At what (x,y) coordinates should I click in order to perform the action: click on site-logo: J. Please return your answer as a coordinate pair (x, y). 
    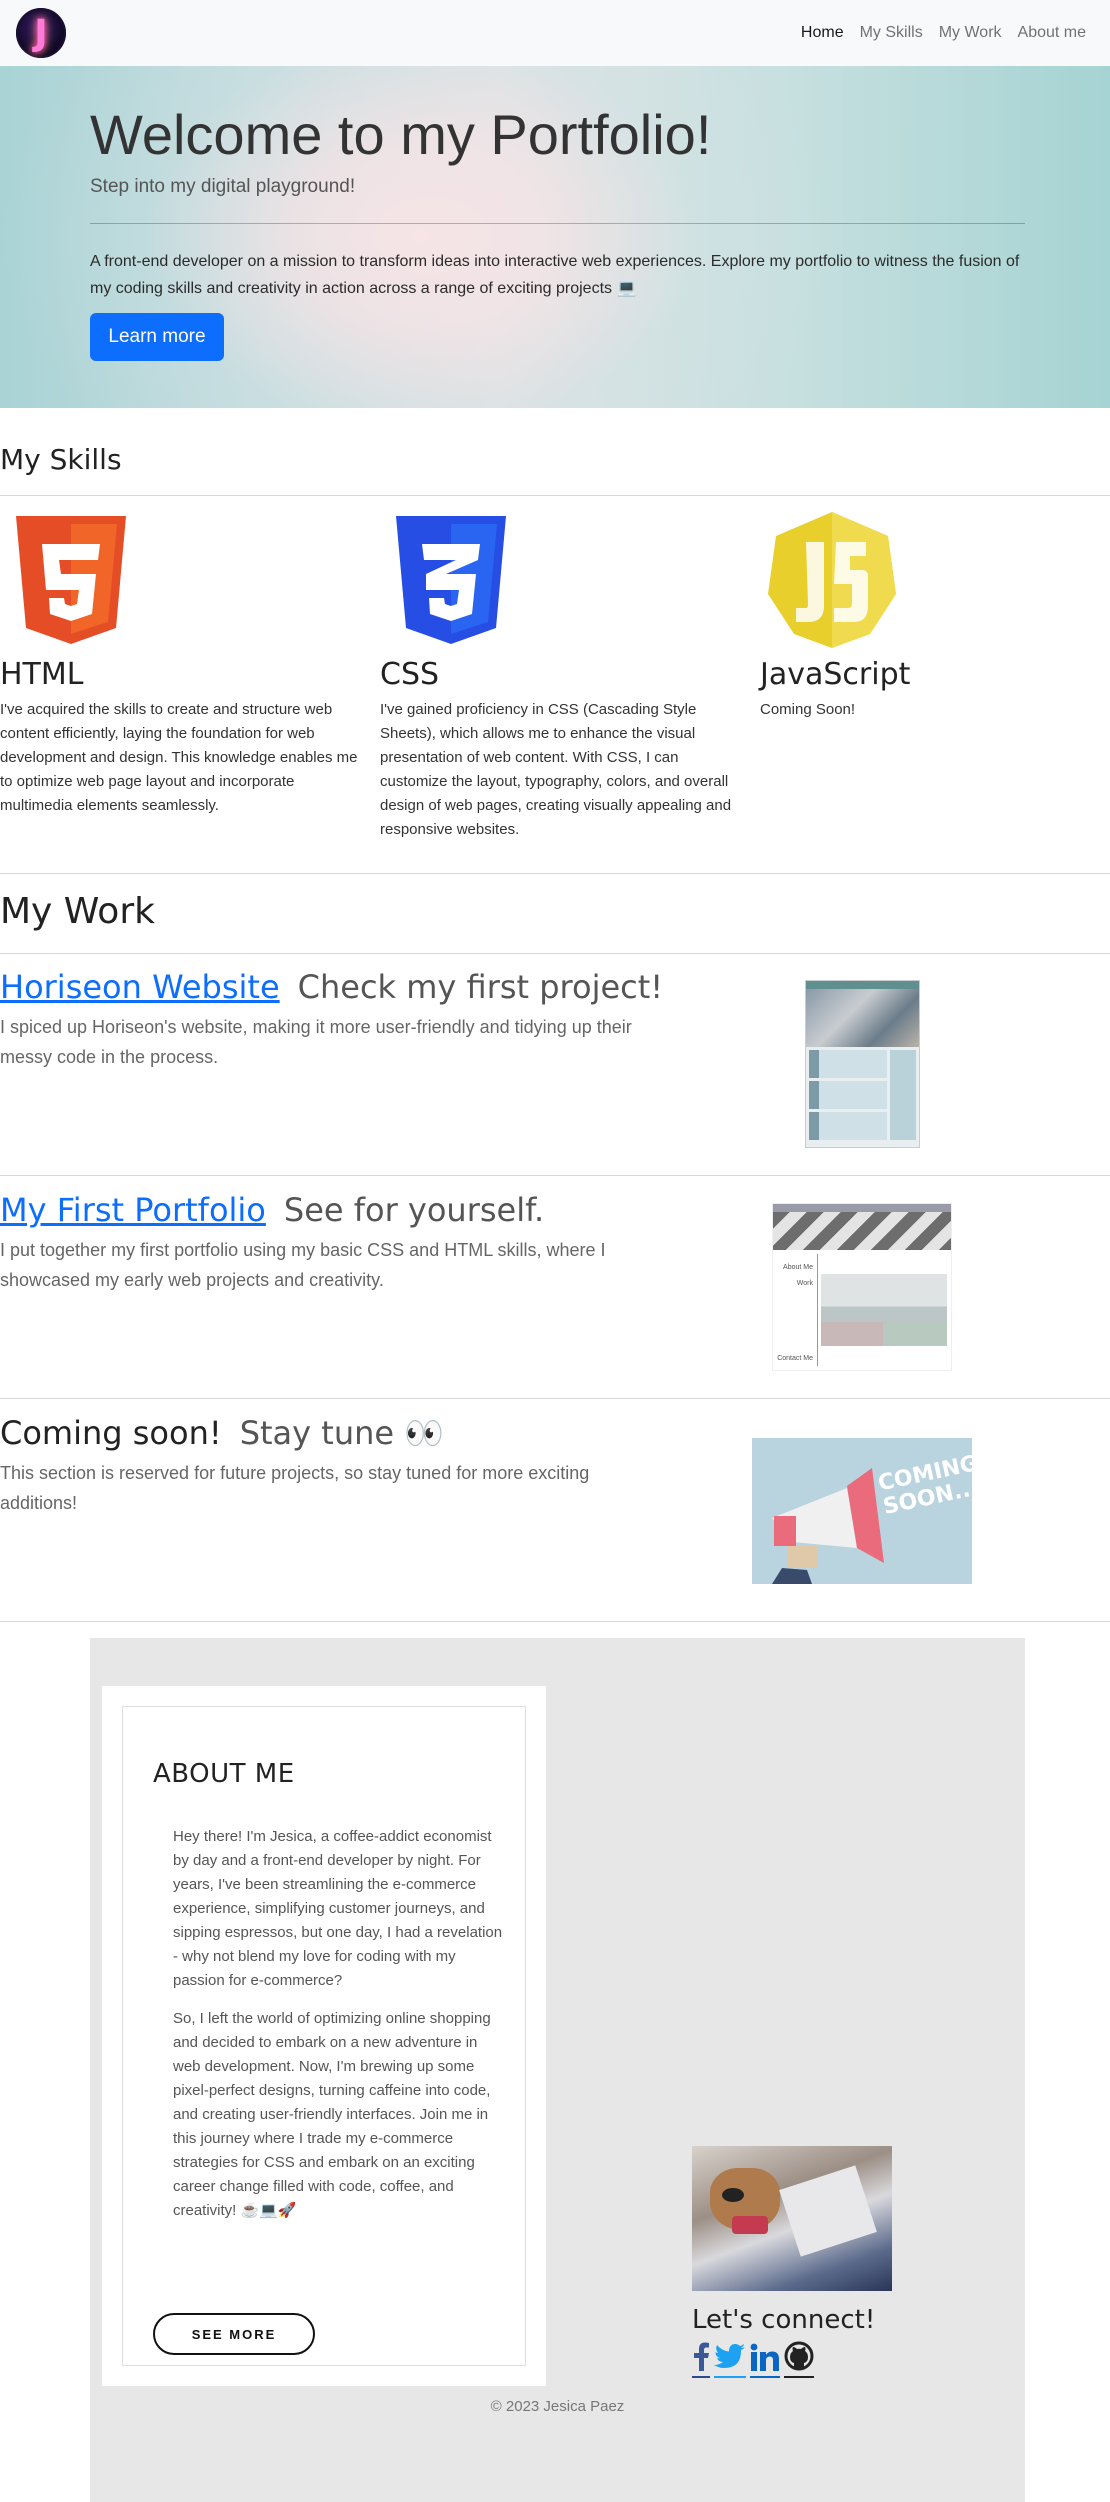
    Looking at the image, I should click on (41, 33).